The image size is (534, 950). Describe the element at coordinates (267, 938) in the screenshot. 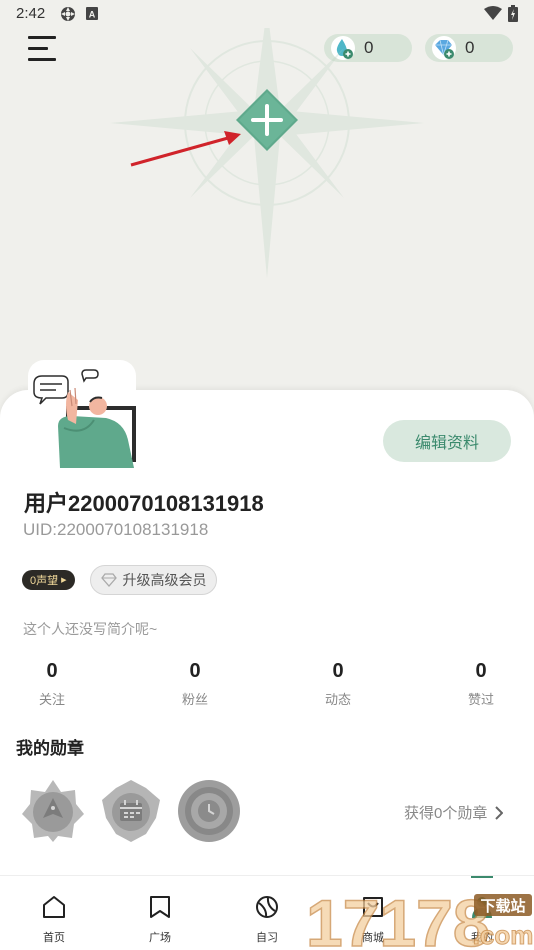

I see `nav-label: 自习` at that location.